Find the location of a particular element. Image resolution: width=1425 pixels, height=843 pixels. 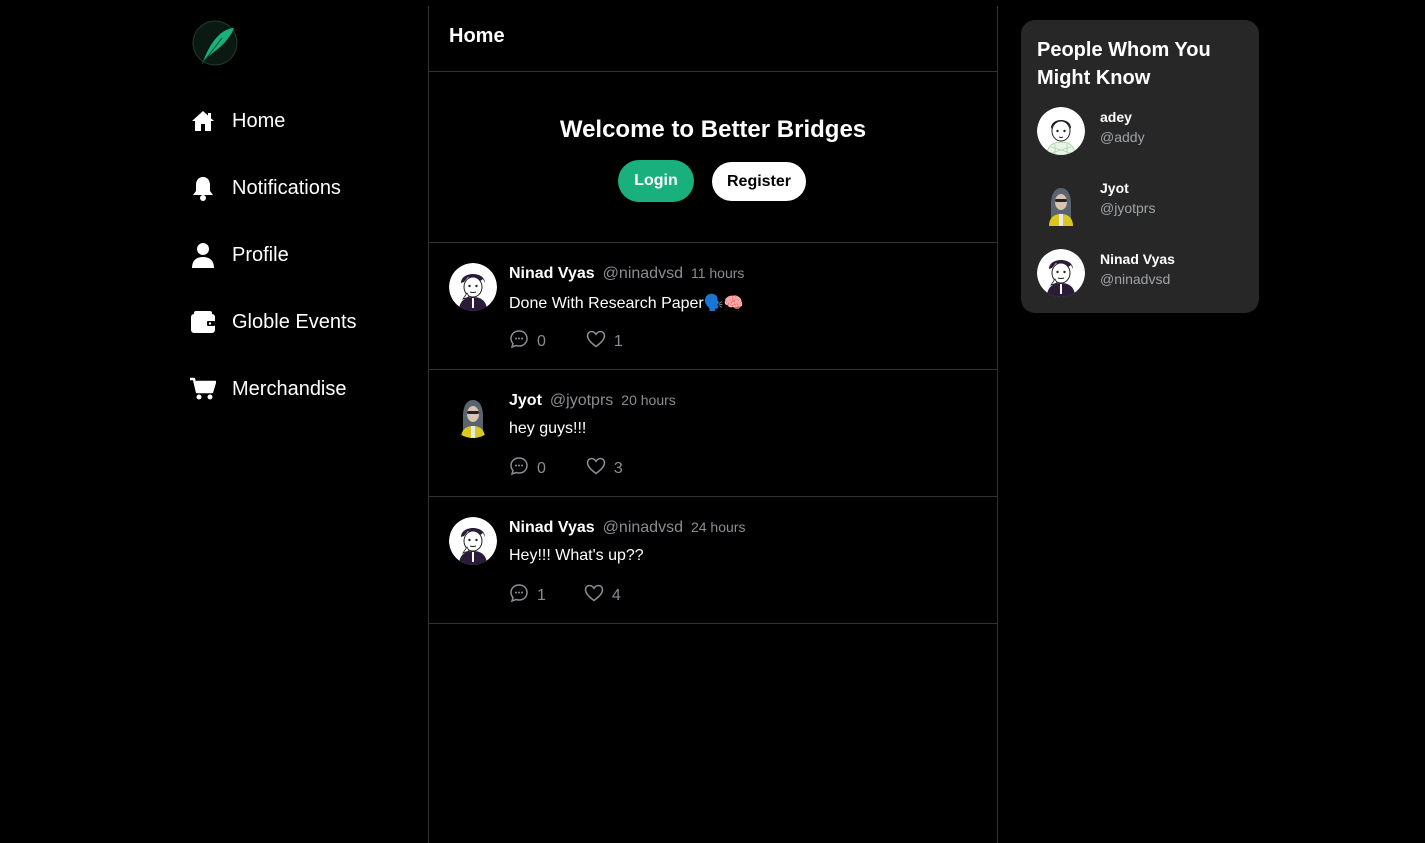

sidebar-item-notifications: Notifications is located at coordinates (300, 188).